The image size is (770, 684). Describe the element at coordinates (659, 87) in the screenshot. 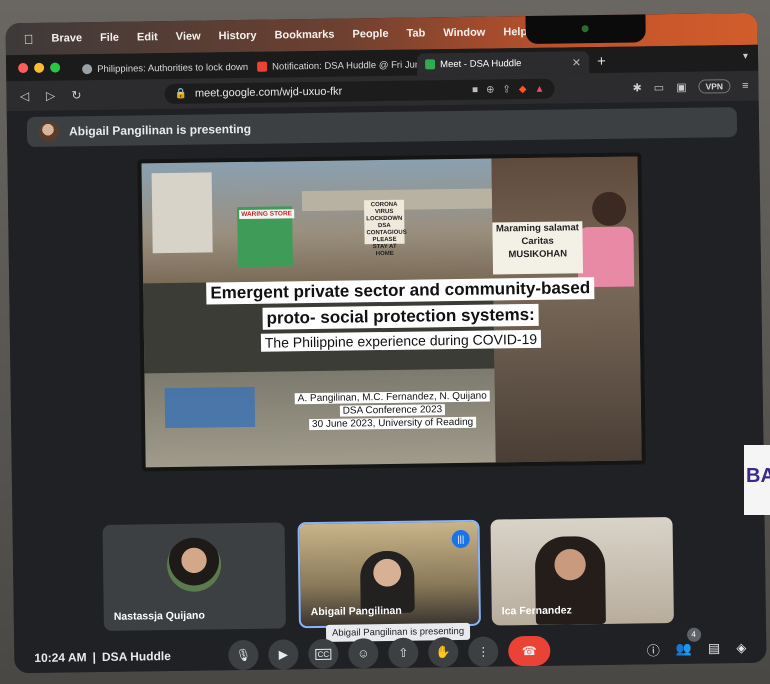

I see `sidebar-icon: ▭` at that location.